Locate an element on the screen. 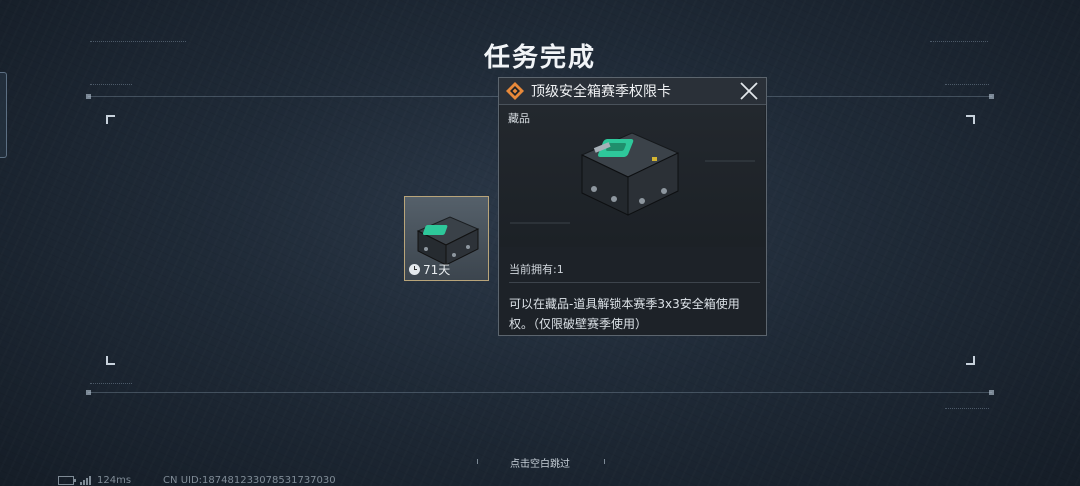  battery-icon is located at coordinates (67, 480).